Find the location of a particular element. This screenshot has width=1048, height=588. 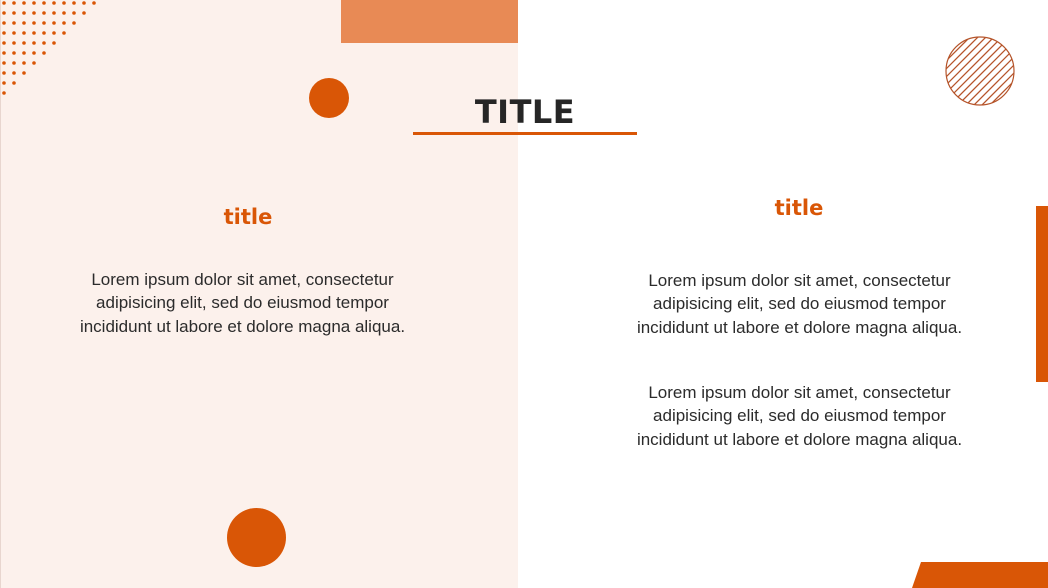

top-rectangle-decoration is located at coordinates (429, 21).